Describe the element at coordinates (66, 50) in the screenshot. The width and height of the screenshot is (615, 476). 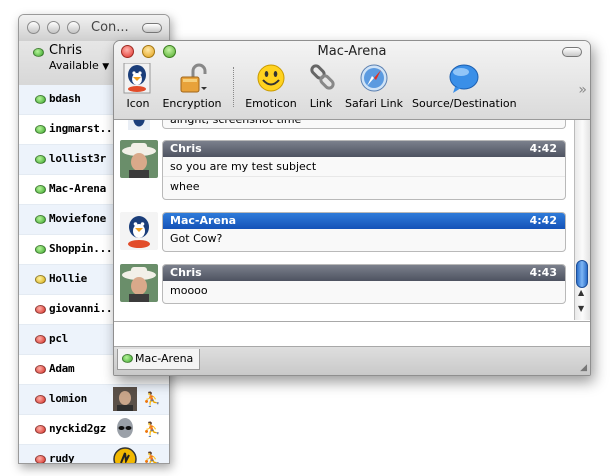
I see `my-name: Chris` at that location.